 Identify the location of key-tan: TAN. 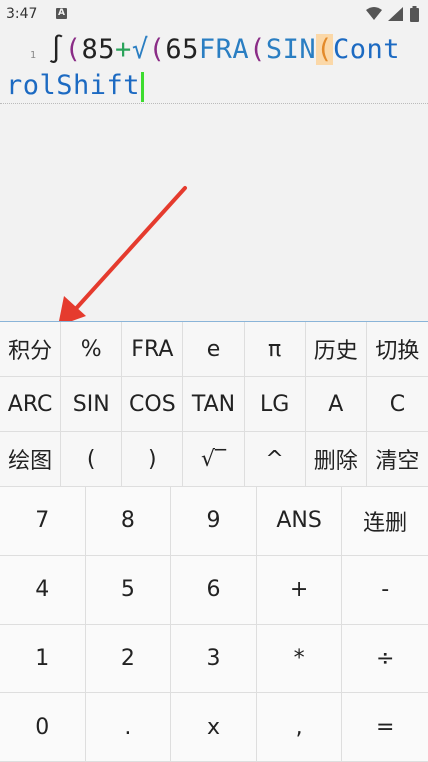
(214, 404).